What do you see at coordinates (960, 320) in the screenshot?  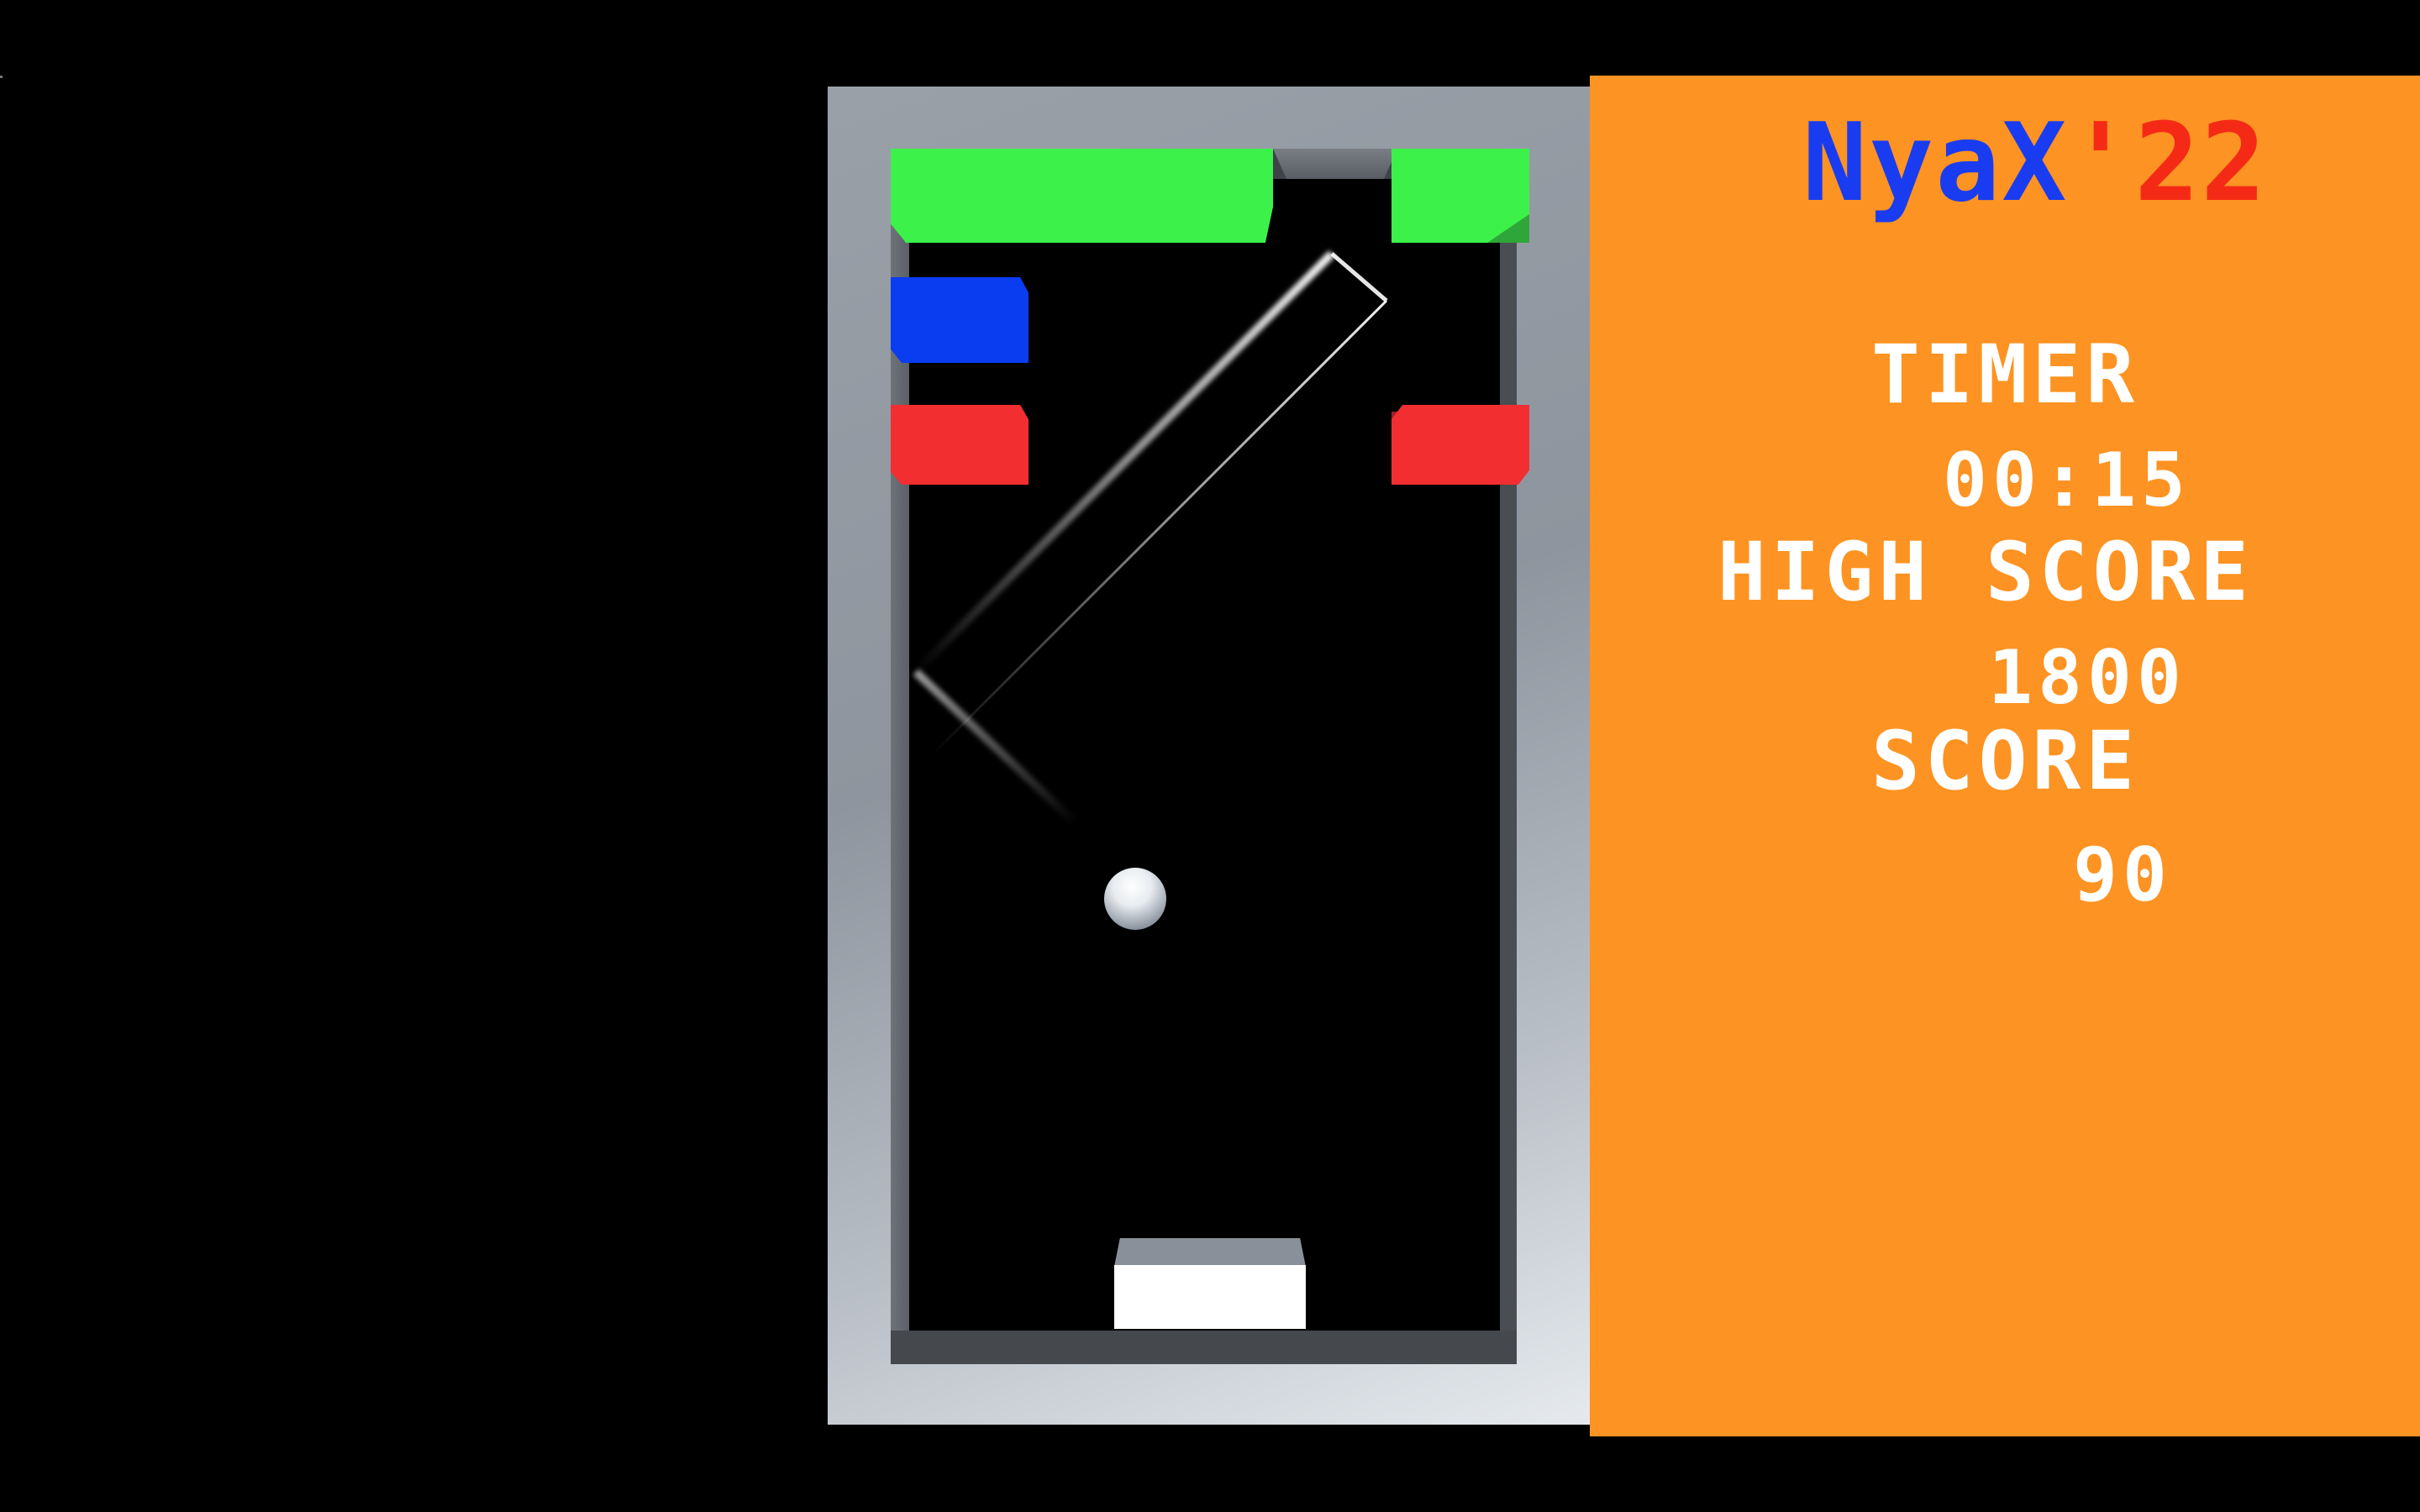 I see `brick-blue` at bounding box center [960, 320].